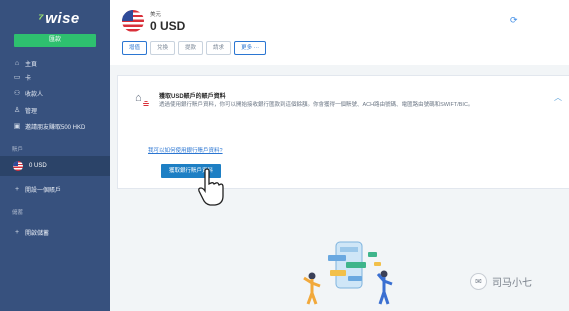 Image resolution: width=569 pixels, height=311 pixels. Describe the element at coordinates (156, 15) in the screenshot. I see `currency-label: 美元` at that location.